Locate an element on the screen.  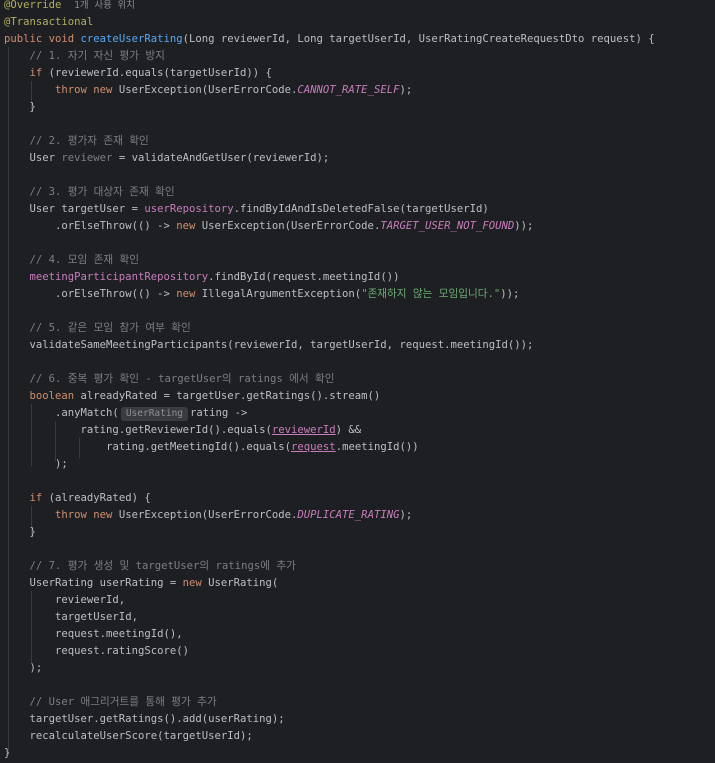
comment: // 3. 평가 대상자 존재 확인 is located at coordinates (102, 192).